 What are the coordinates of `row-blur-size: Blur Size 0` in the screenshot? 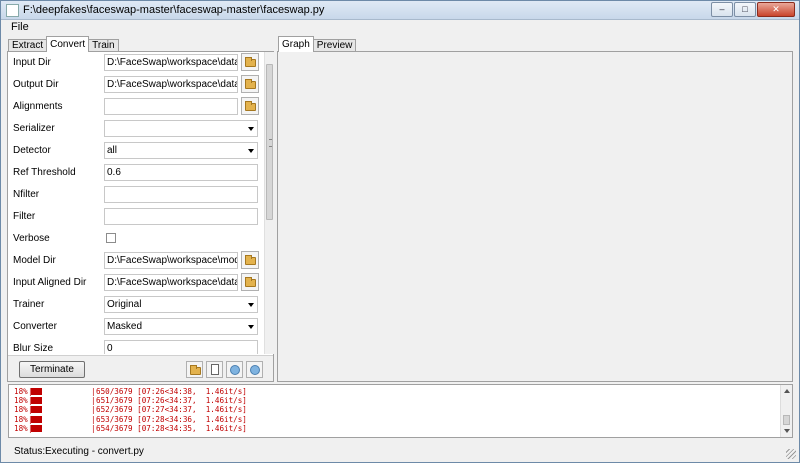 It's located at (135, 346).